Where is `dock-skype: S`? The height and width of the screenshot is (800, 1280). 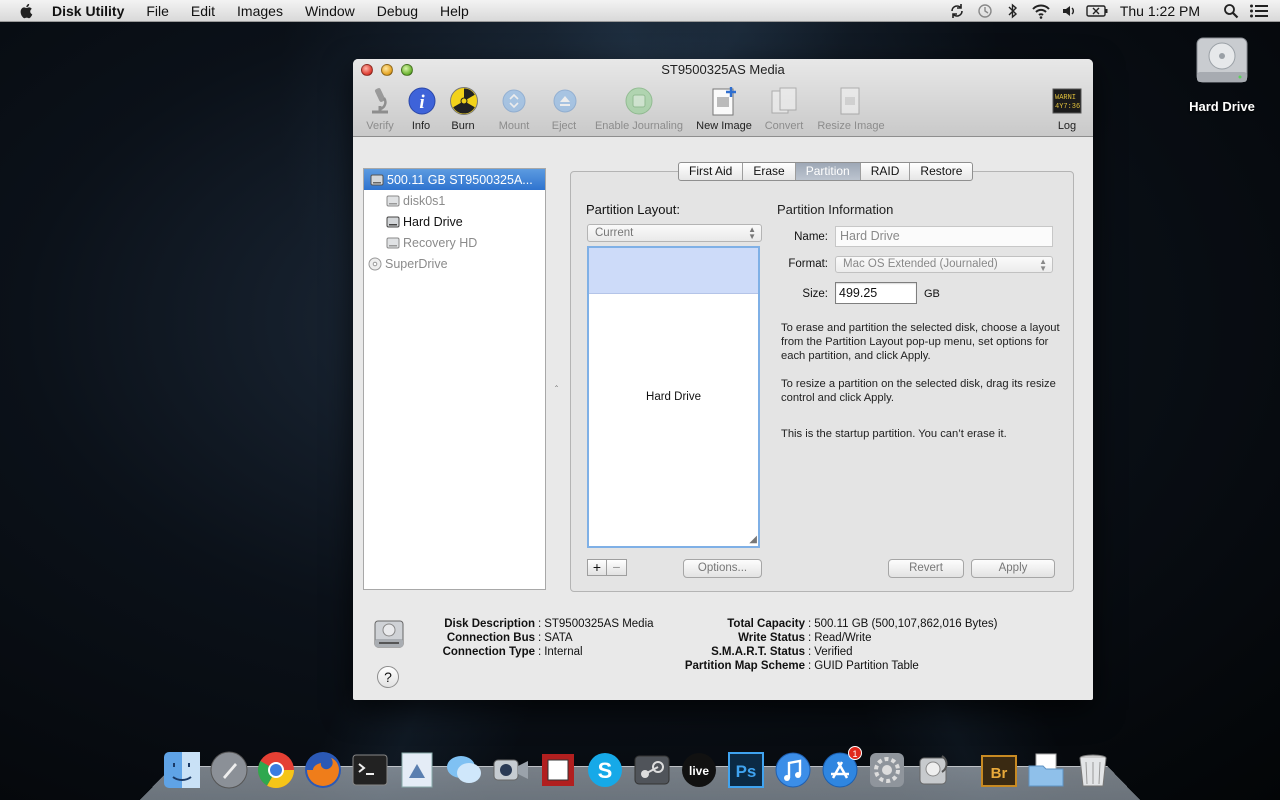
dock-skype: S is located at coordinates (605, 770).